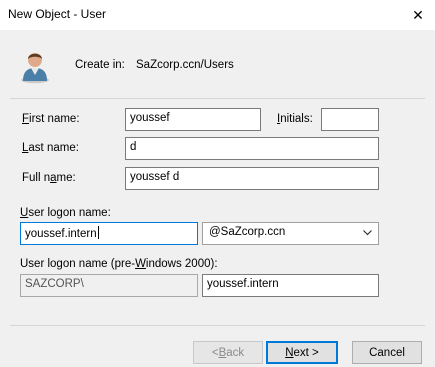 This screenshot has height=367, width=435. Describe the element at coordinates (387, 352) in the screenshot. I see `cancel-button: Cancel` at that location.